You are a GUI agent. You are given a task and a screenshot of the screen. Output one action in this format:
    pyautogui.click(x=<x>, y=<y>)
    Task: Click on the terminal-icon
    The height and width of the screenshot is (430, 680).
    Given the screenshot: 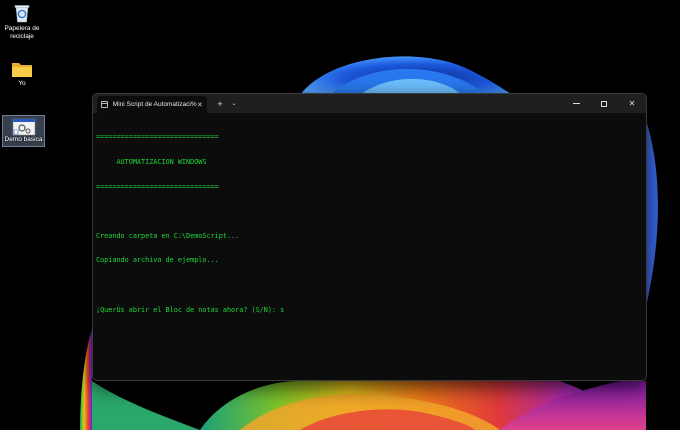 What is the action you would take?
    pyautogui.click(x=104, y=104)
    